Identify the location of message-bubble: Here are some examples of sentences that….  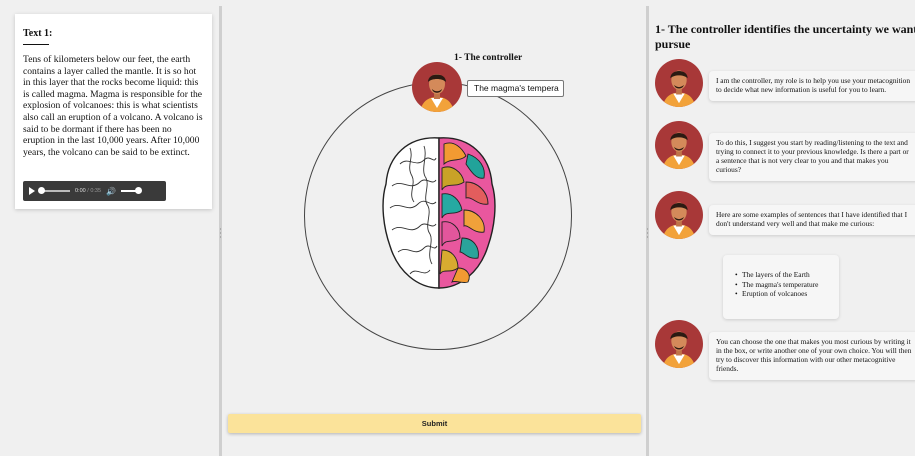
(812, 220).